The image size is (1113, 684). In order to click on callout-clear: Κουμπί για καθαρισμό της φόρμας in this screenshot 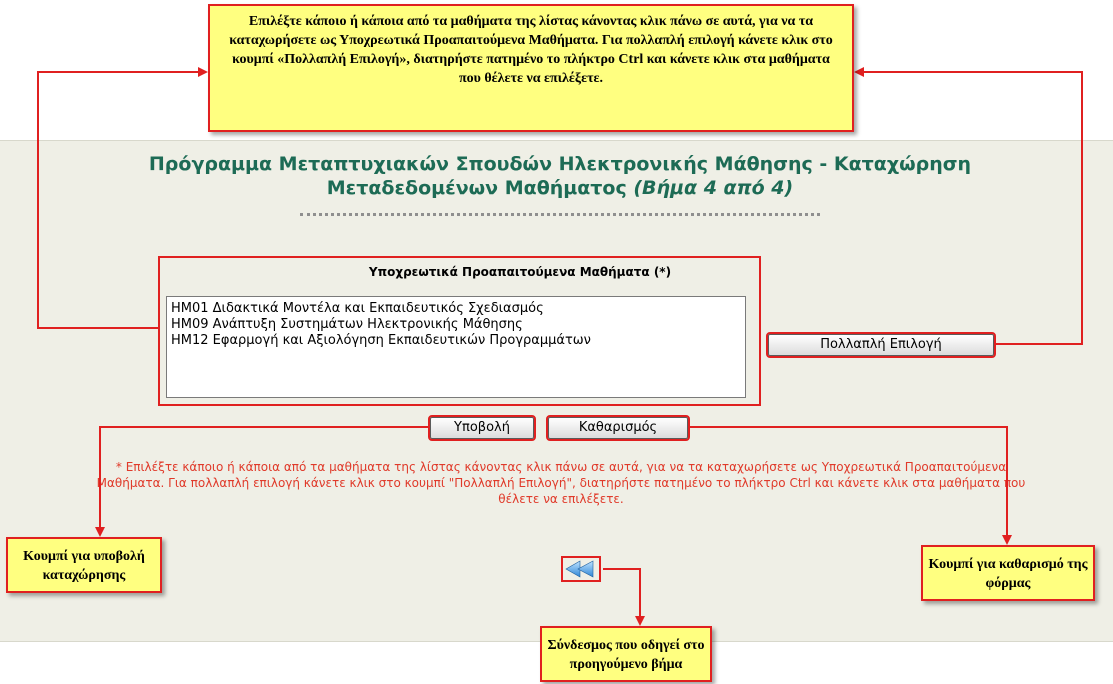, I will do `click(1008, 573)`.